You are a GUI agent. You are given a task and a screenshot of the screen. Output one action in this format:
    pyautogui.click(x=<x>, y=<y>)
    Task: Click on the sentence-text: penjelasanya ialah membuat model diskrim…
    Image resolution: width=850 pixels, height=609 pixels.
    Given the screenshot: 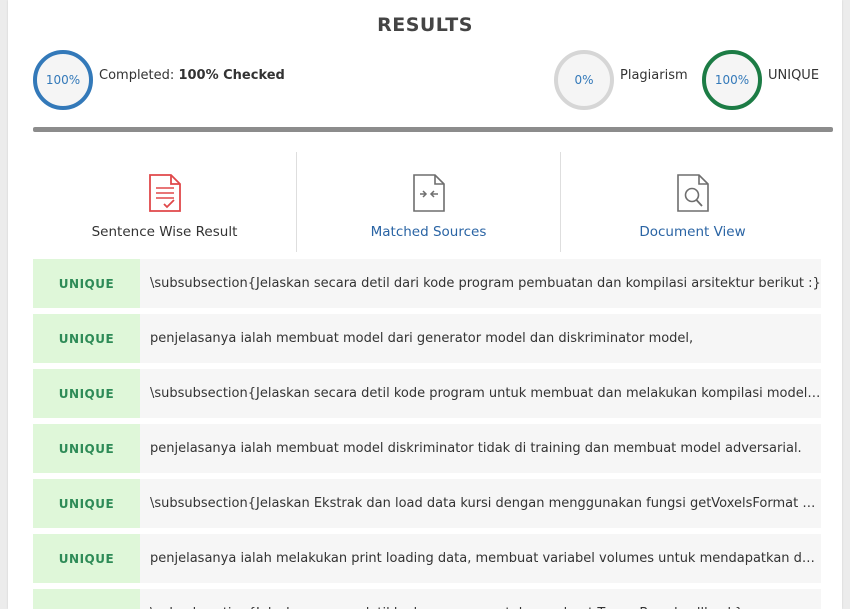 What is the action you would take?
    pyautogui.click(x=476, y=448)
    